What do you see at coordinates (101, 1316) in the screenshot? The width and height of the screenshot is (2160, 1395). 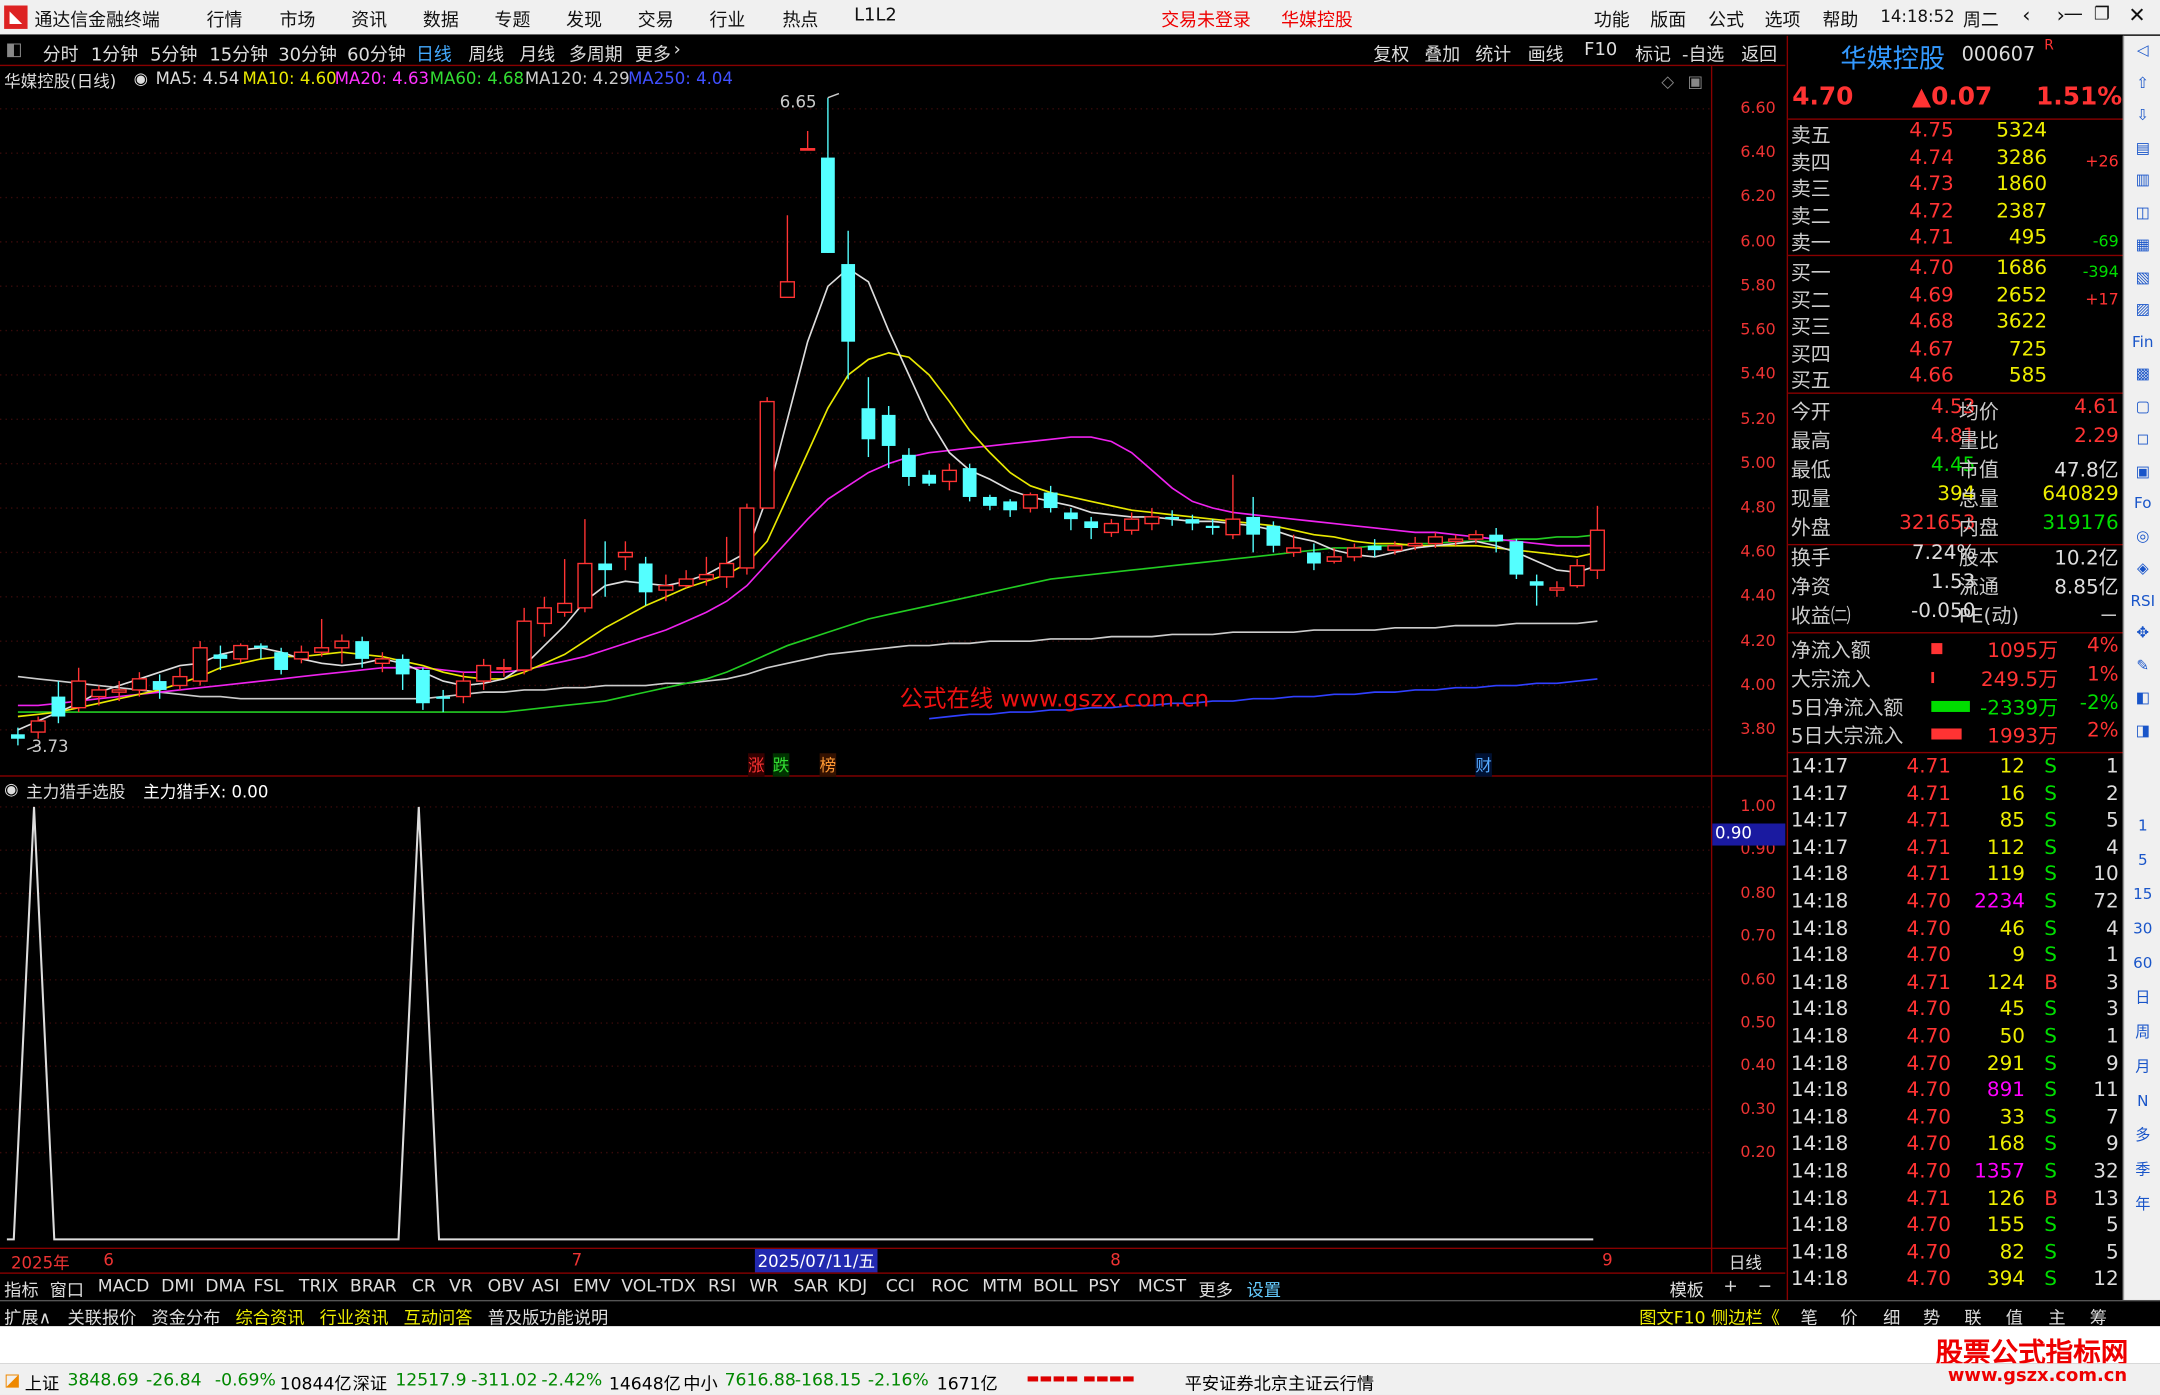 I see `ext-tab: 关联报价` at bounding box center [101, 1316].